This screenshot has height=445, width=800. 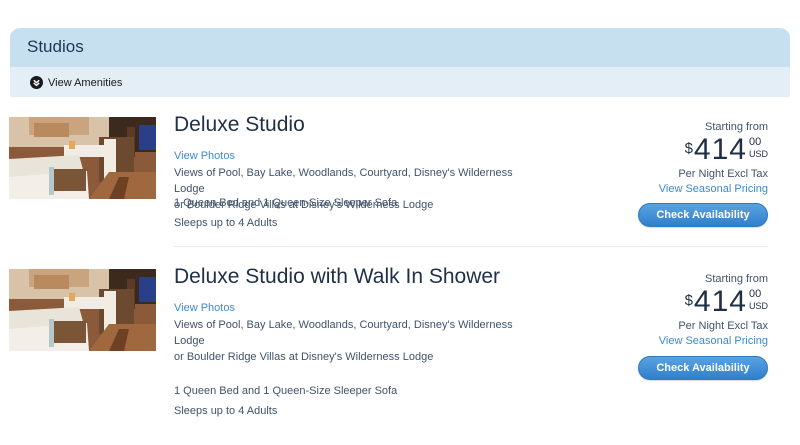 I want to click on chevron-down-icon, so click(x=36, y=82).